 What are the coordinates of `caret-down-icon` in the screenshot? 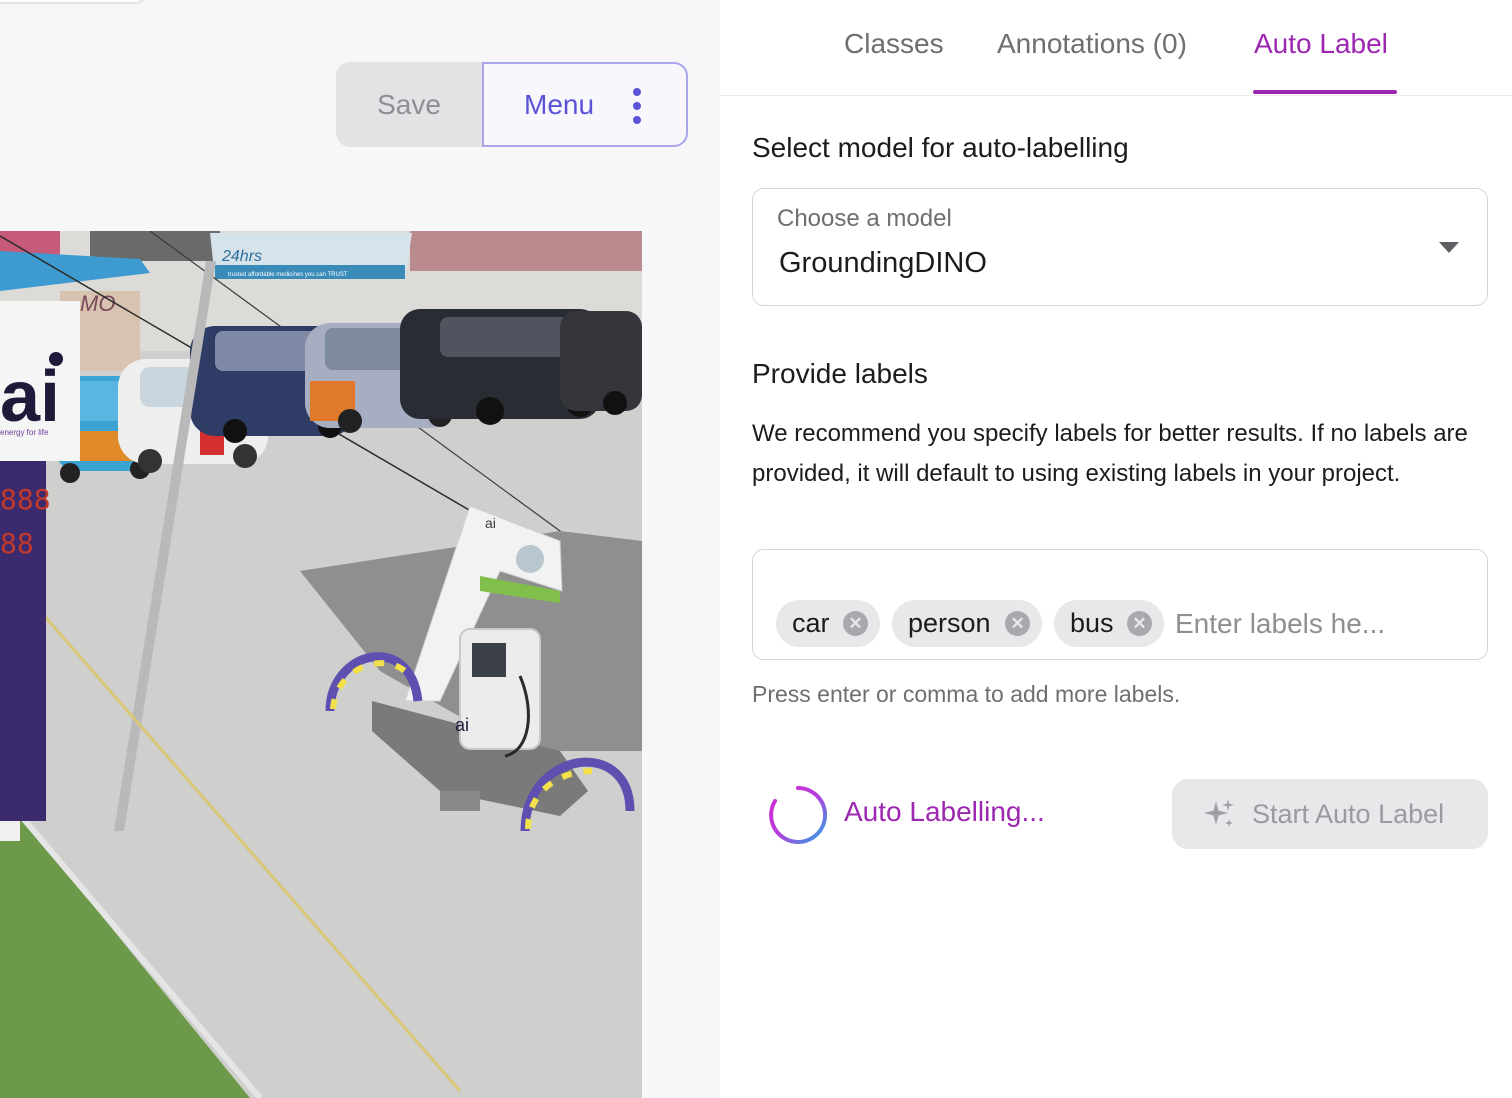 It's located at (1449, 247).